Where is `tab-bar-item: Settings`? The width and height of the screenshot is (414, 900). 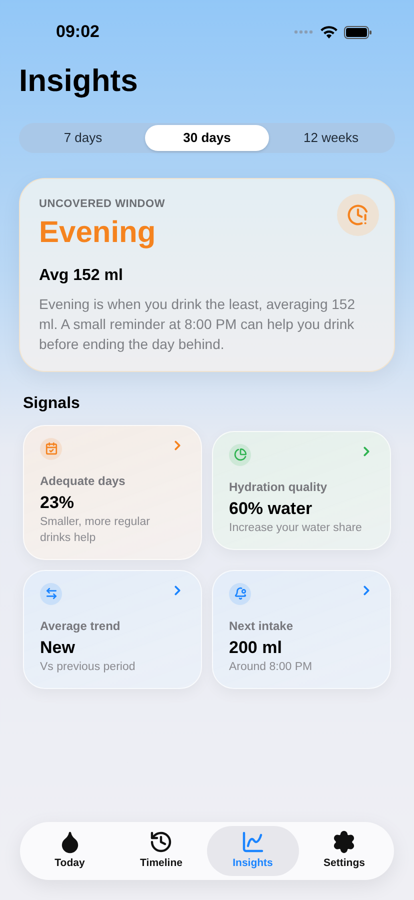 tab-bar-item: Settings is located at coordinates (344, 851).